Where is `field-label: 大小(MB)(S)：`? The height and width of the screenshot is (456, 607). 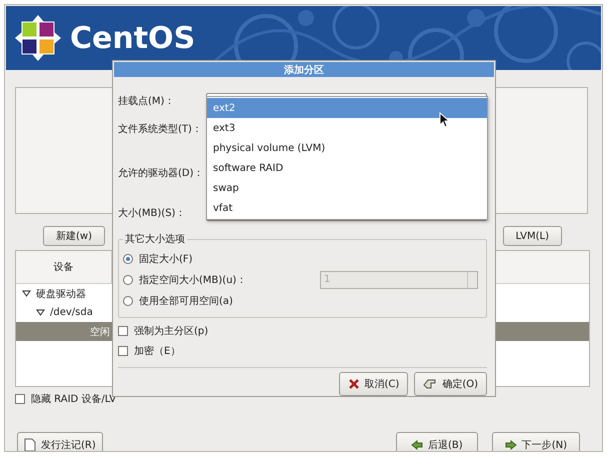 field-label: 大小(MB)(S)： is located at coordinates (152, 213).